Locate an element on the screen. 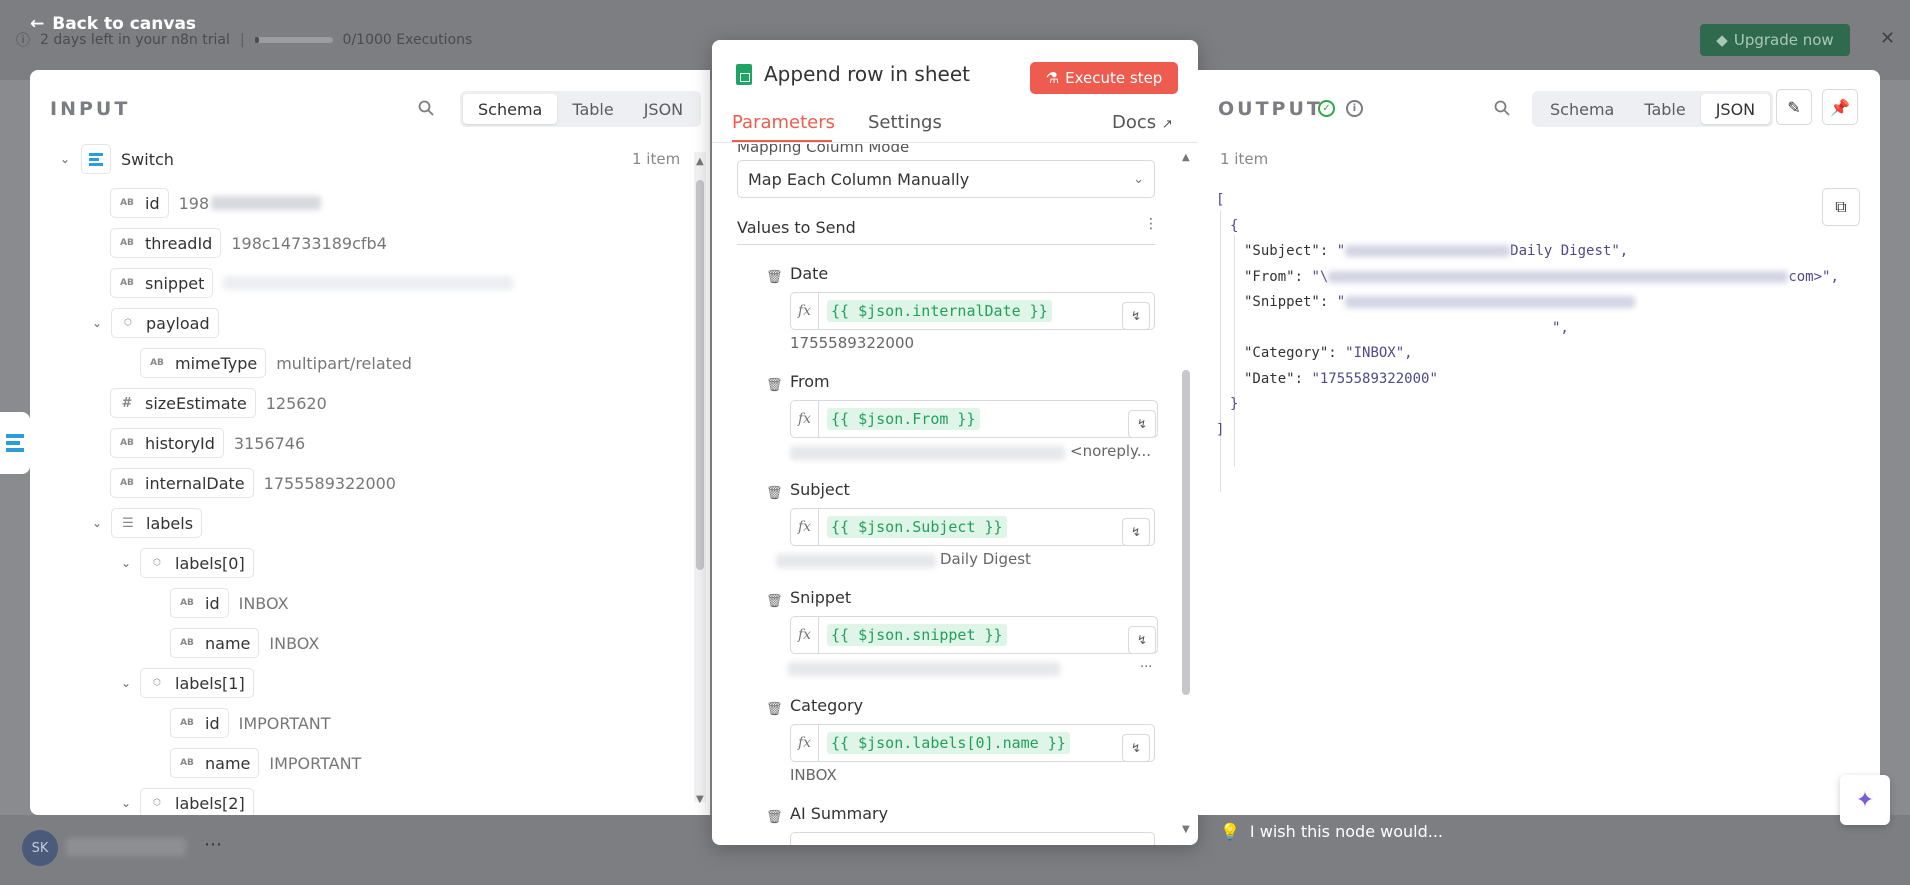  field-row-object: ⌄ ⬡ payload is located at coordinates (153, 323).